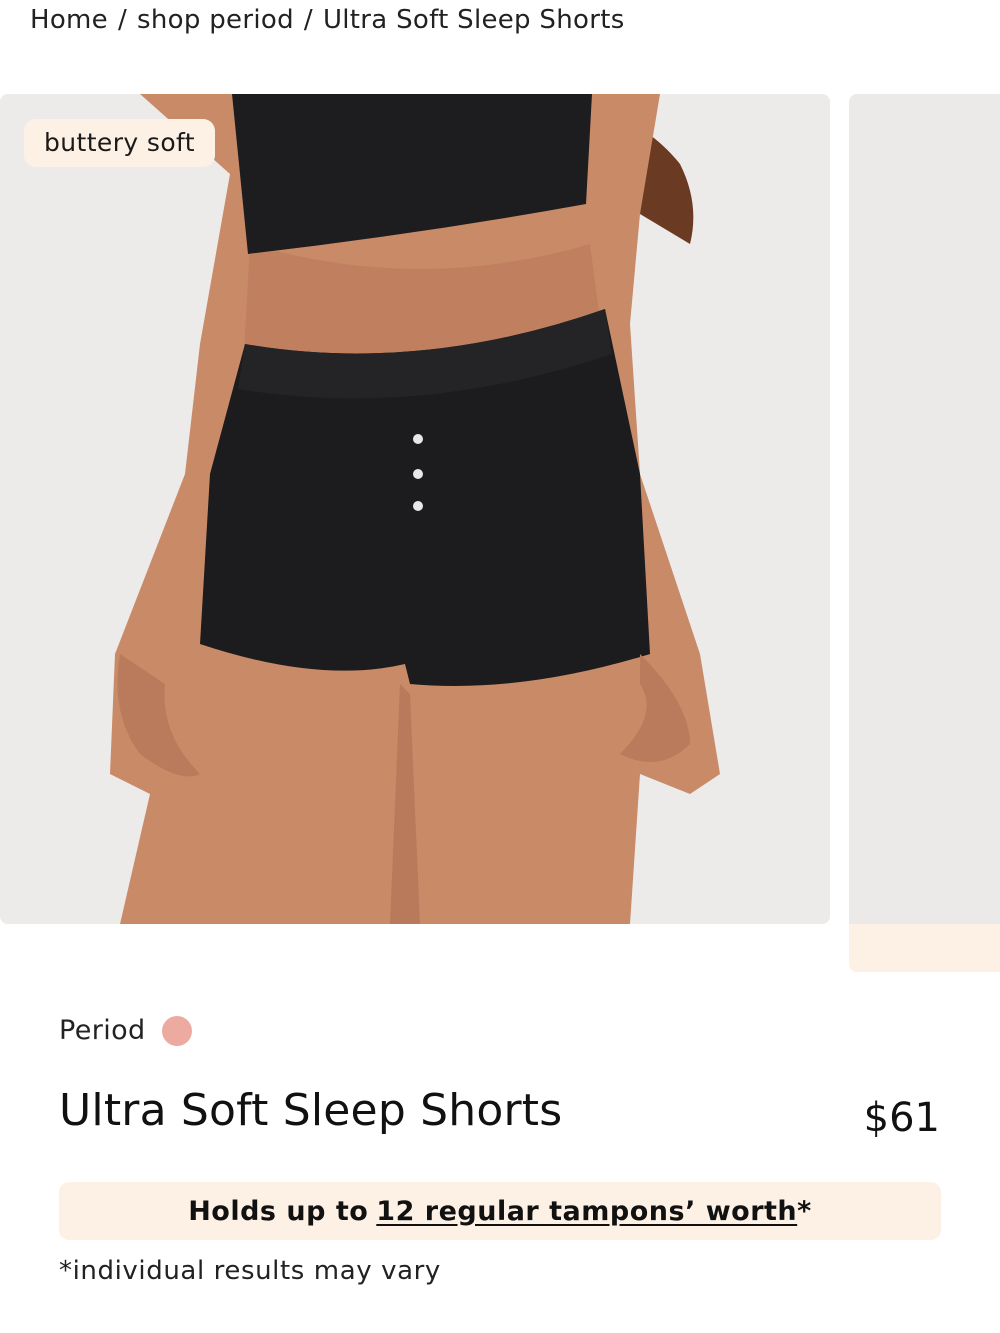  What do you see at coordinates (120, 143) in the screenshot?
I see `product-badge: buttery soft` at bounding box center [120, 143].